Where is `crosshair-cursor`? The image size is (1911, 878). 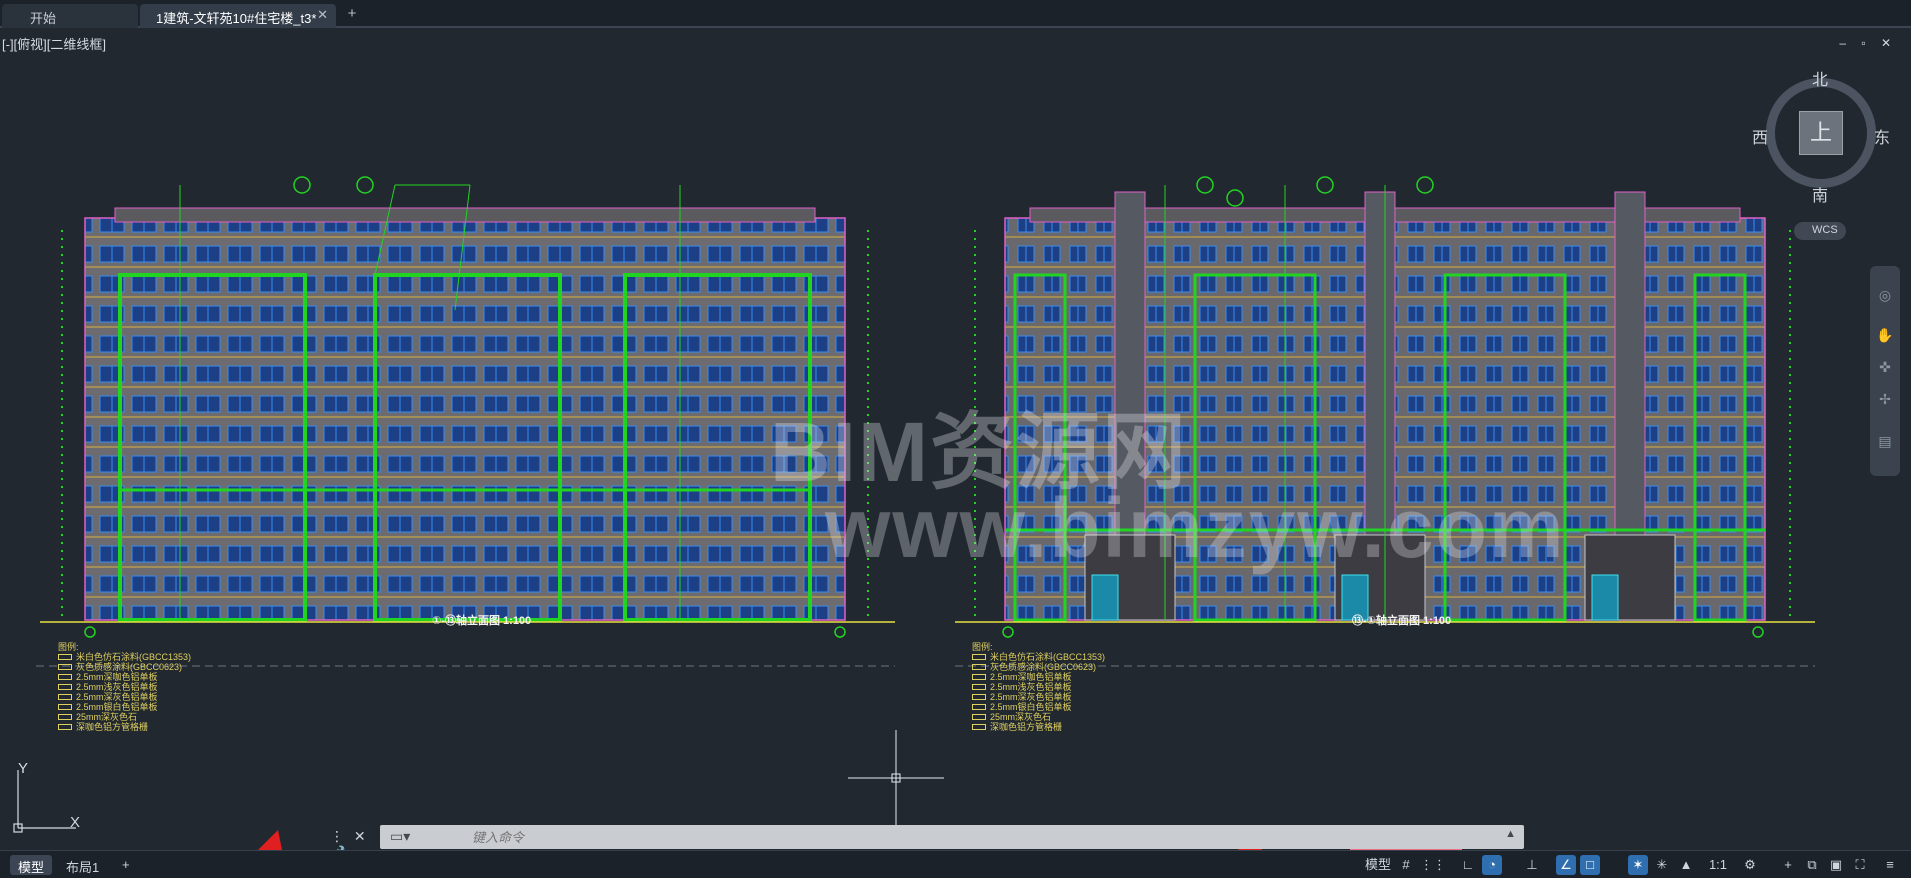
crosshair-cursor is located at coordinates (896, 780).